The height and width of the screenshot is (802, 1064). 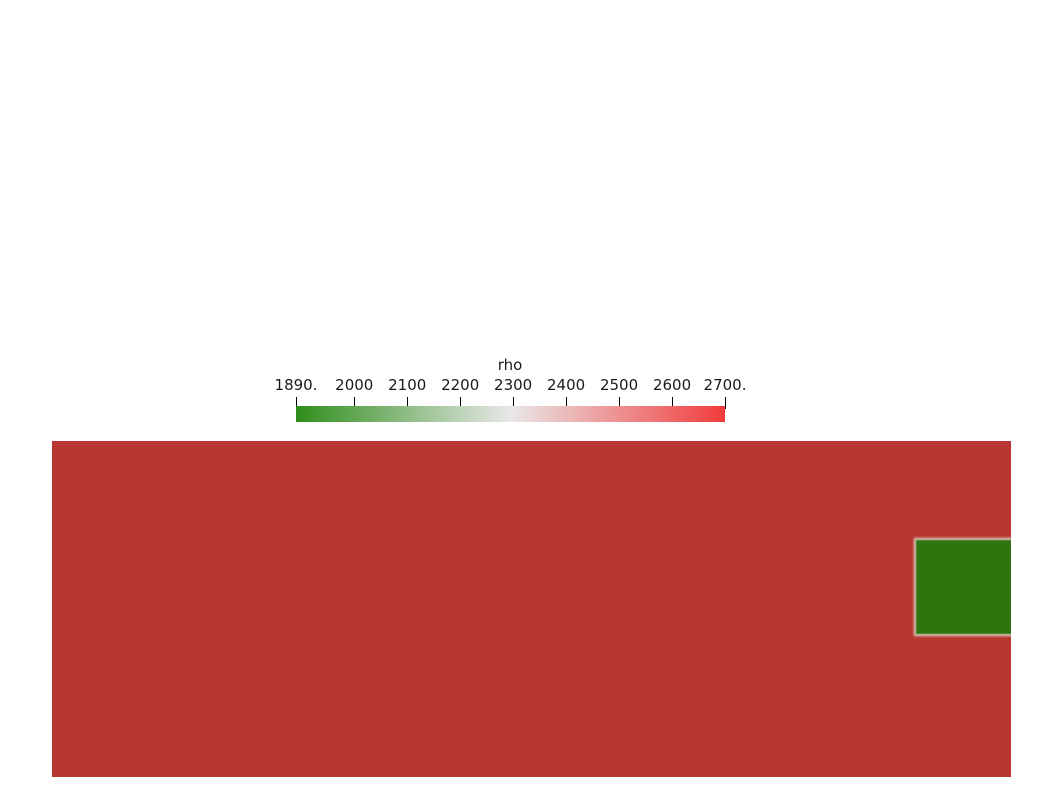 What do you see at coordinates (460, 385) in the screenshot?
I see `colorbar-tick-label: 2200` at bounding box center [460, 385].